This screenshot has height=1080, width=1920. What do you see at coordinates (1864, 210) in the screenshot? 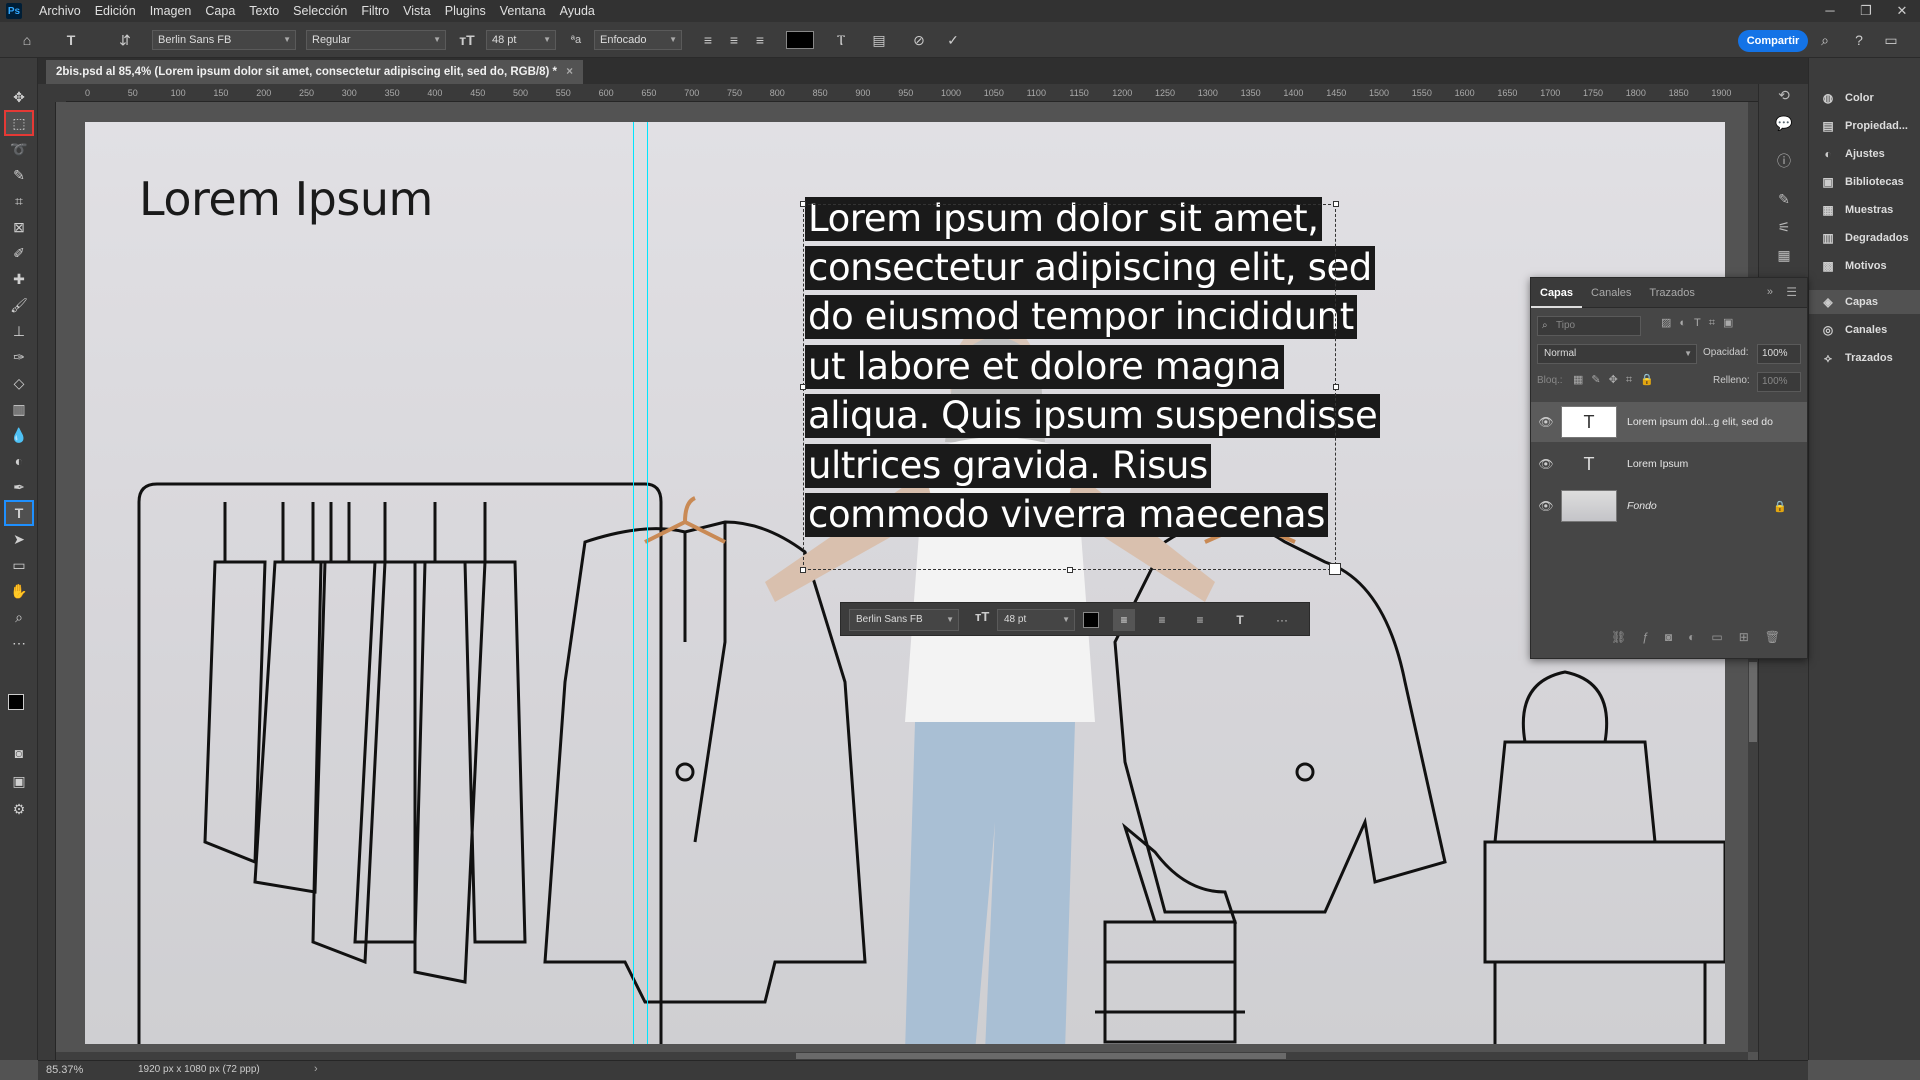
I see `panel-swatches: ▦ Muestras` at bounding box center [1864, 210].